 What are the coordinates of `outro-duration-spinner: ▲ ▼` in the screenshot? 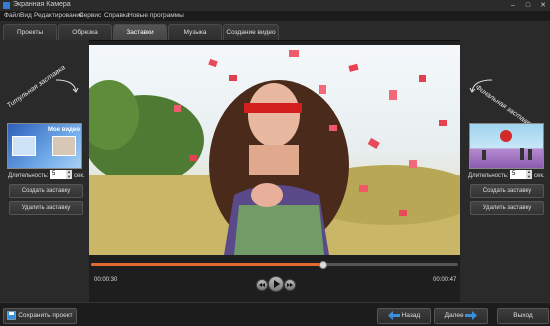 It's located at (529, 174).